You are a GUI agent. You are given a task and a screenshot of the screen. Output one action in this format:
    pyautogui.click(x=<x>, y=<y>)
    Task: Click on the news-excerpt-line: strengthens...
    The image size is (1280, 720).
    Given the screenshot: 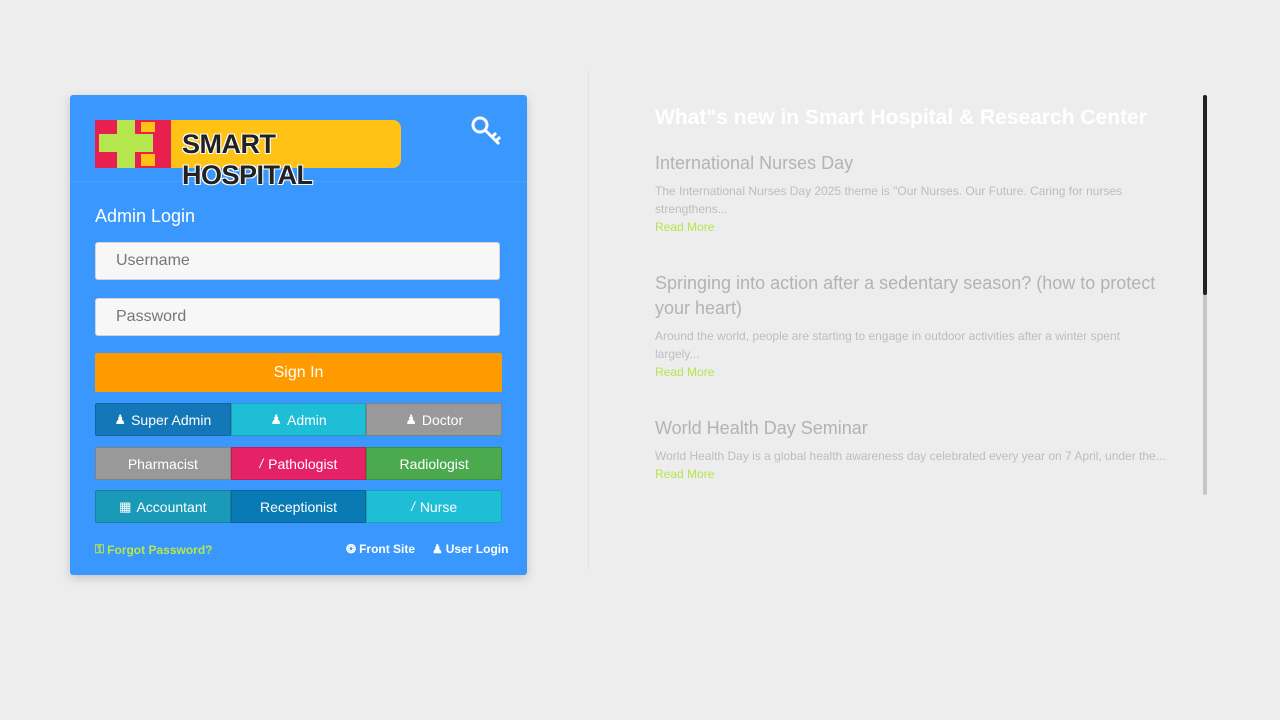 What is the action you would take?
    pyautogui.click(x=691, y=209)
    